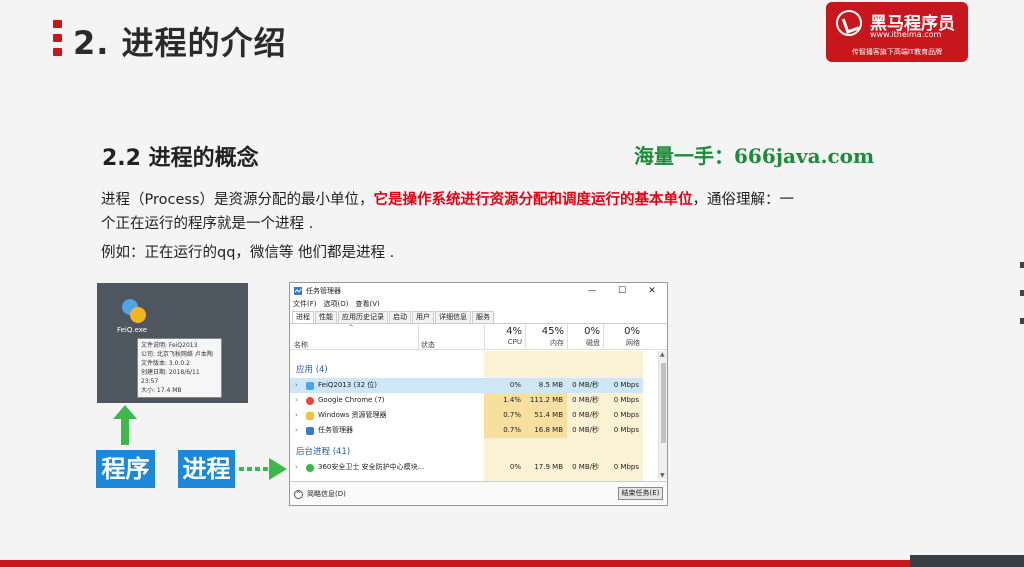 This screenshot has height=567, width=1024. Describe the element at coordinates (662, 354) in the screenshot. I see `scroll-up-icon: ▲` at that location.